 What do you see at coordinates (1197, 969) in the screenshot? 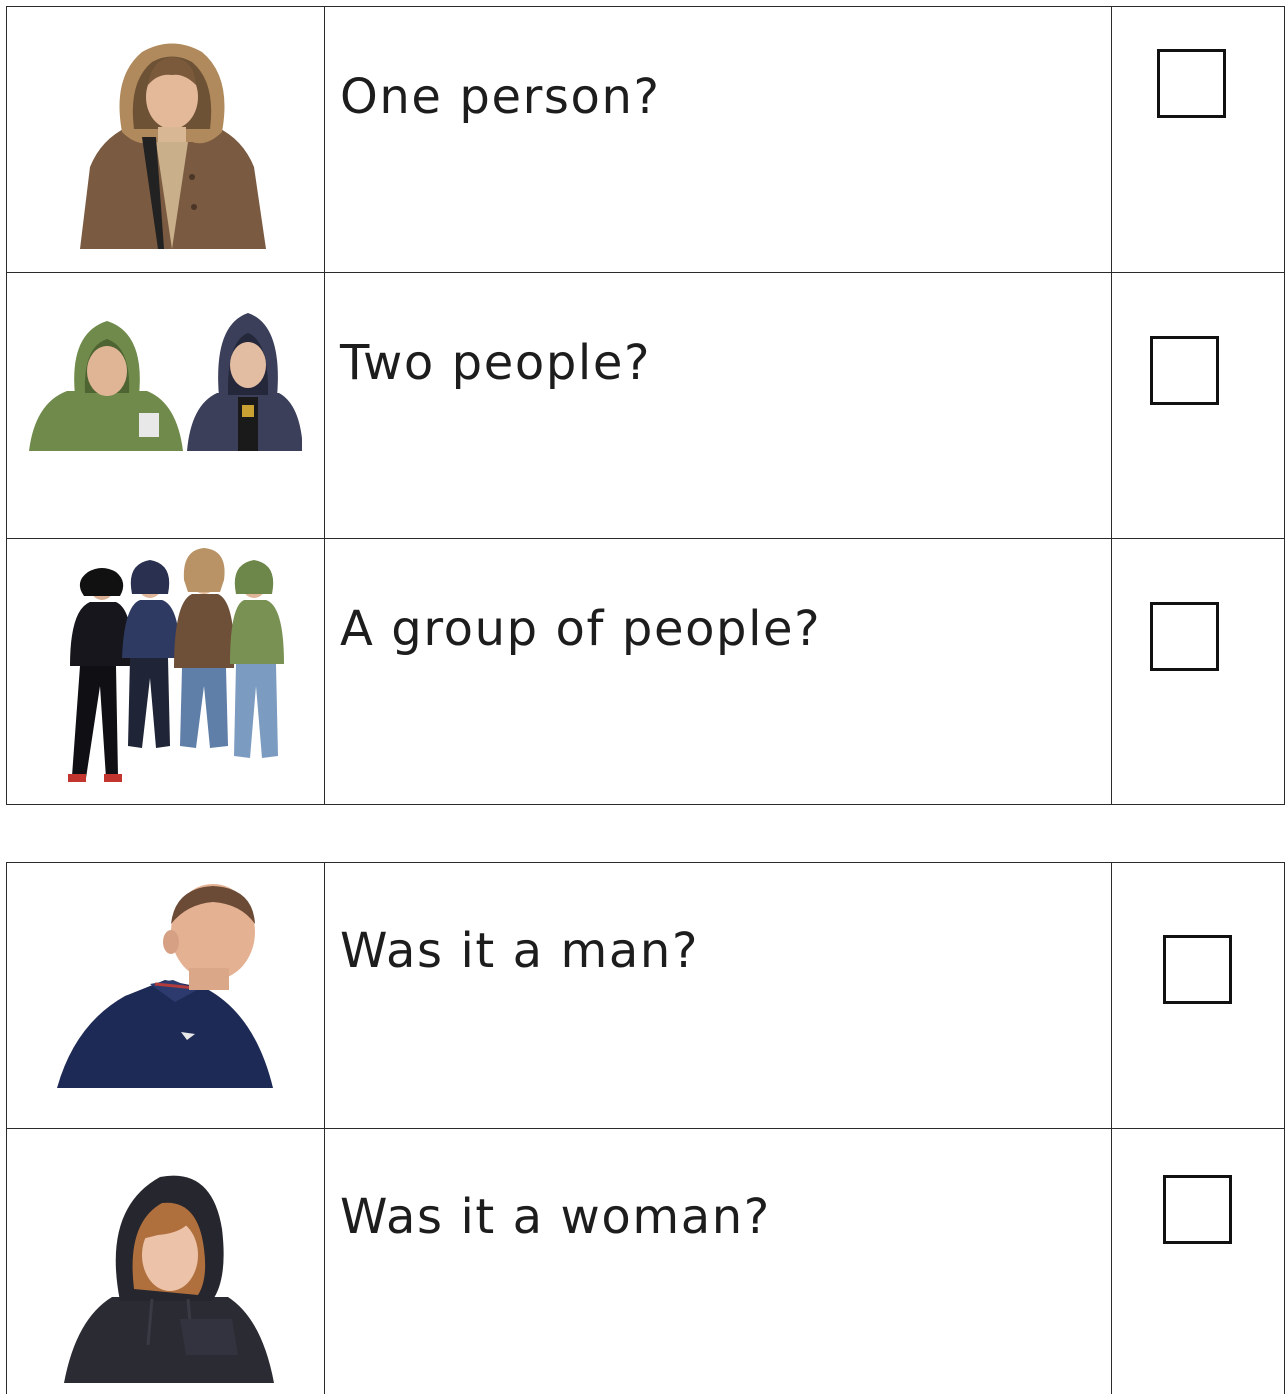
I see `checkbox-man` at bounding box center [1197, 969].